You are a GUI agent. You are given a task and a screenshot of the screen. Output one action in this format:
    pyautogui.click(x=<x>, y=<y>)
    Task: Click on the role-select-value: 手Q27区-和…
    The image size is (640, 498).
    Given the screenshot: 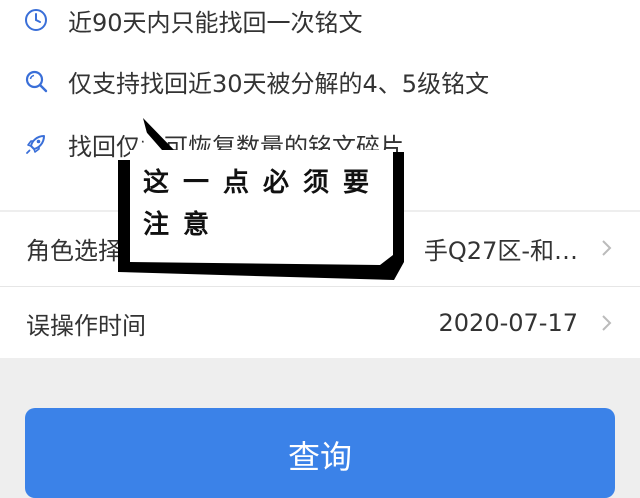 What is the action you would take?
    pyautogui.click(x=501, y=248)
    